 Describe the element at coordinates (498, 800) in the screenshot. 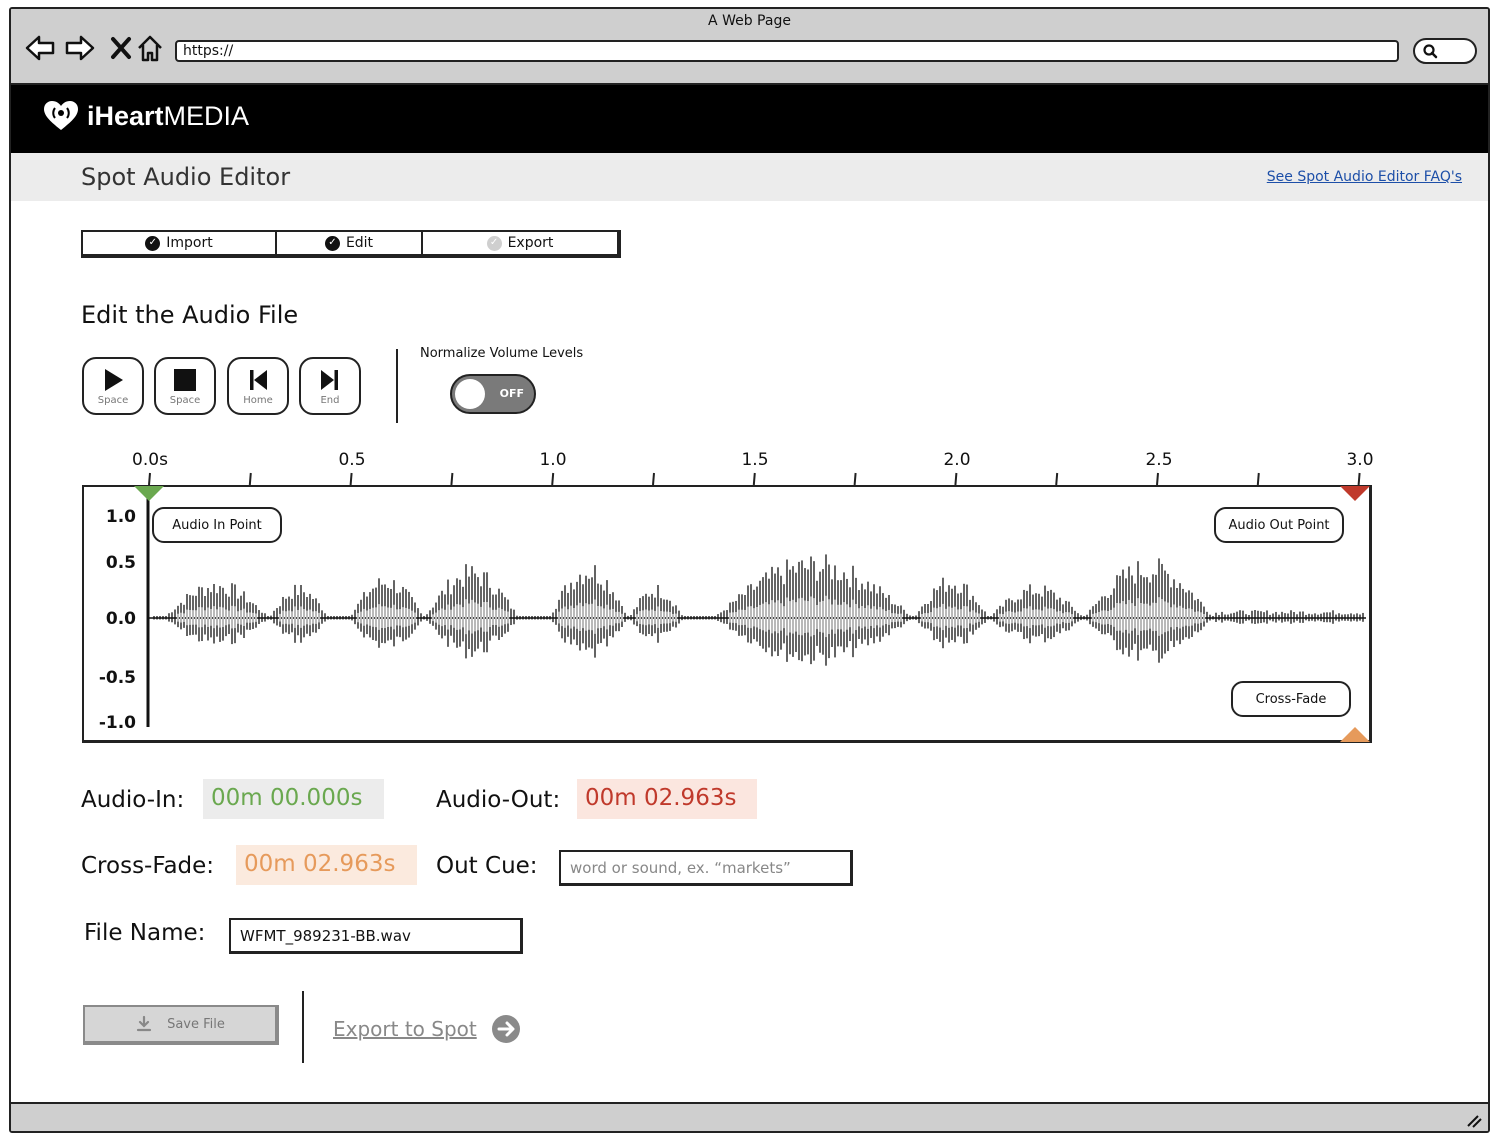

I see `audio-out-label: Audio-Out:` at that location.